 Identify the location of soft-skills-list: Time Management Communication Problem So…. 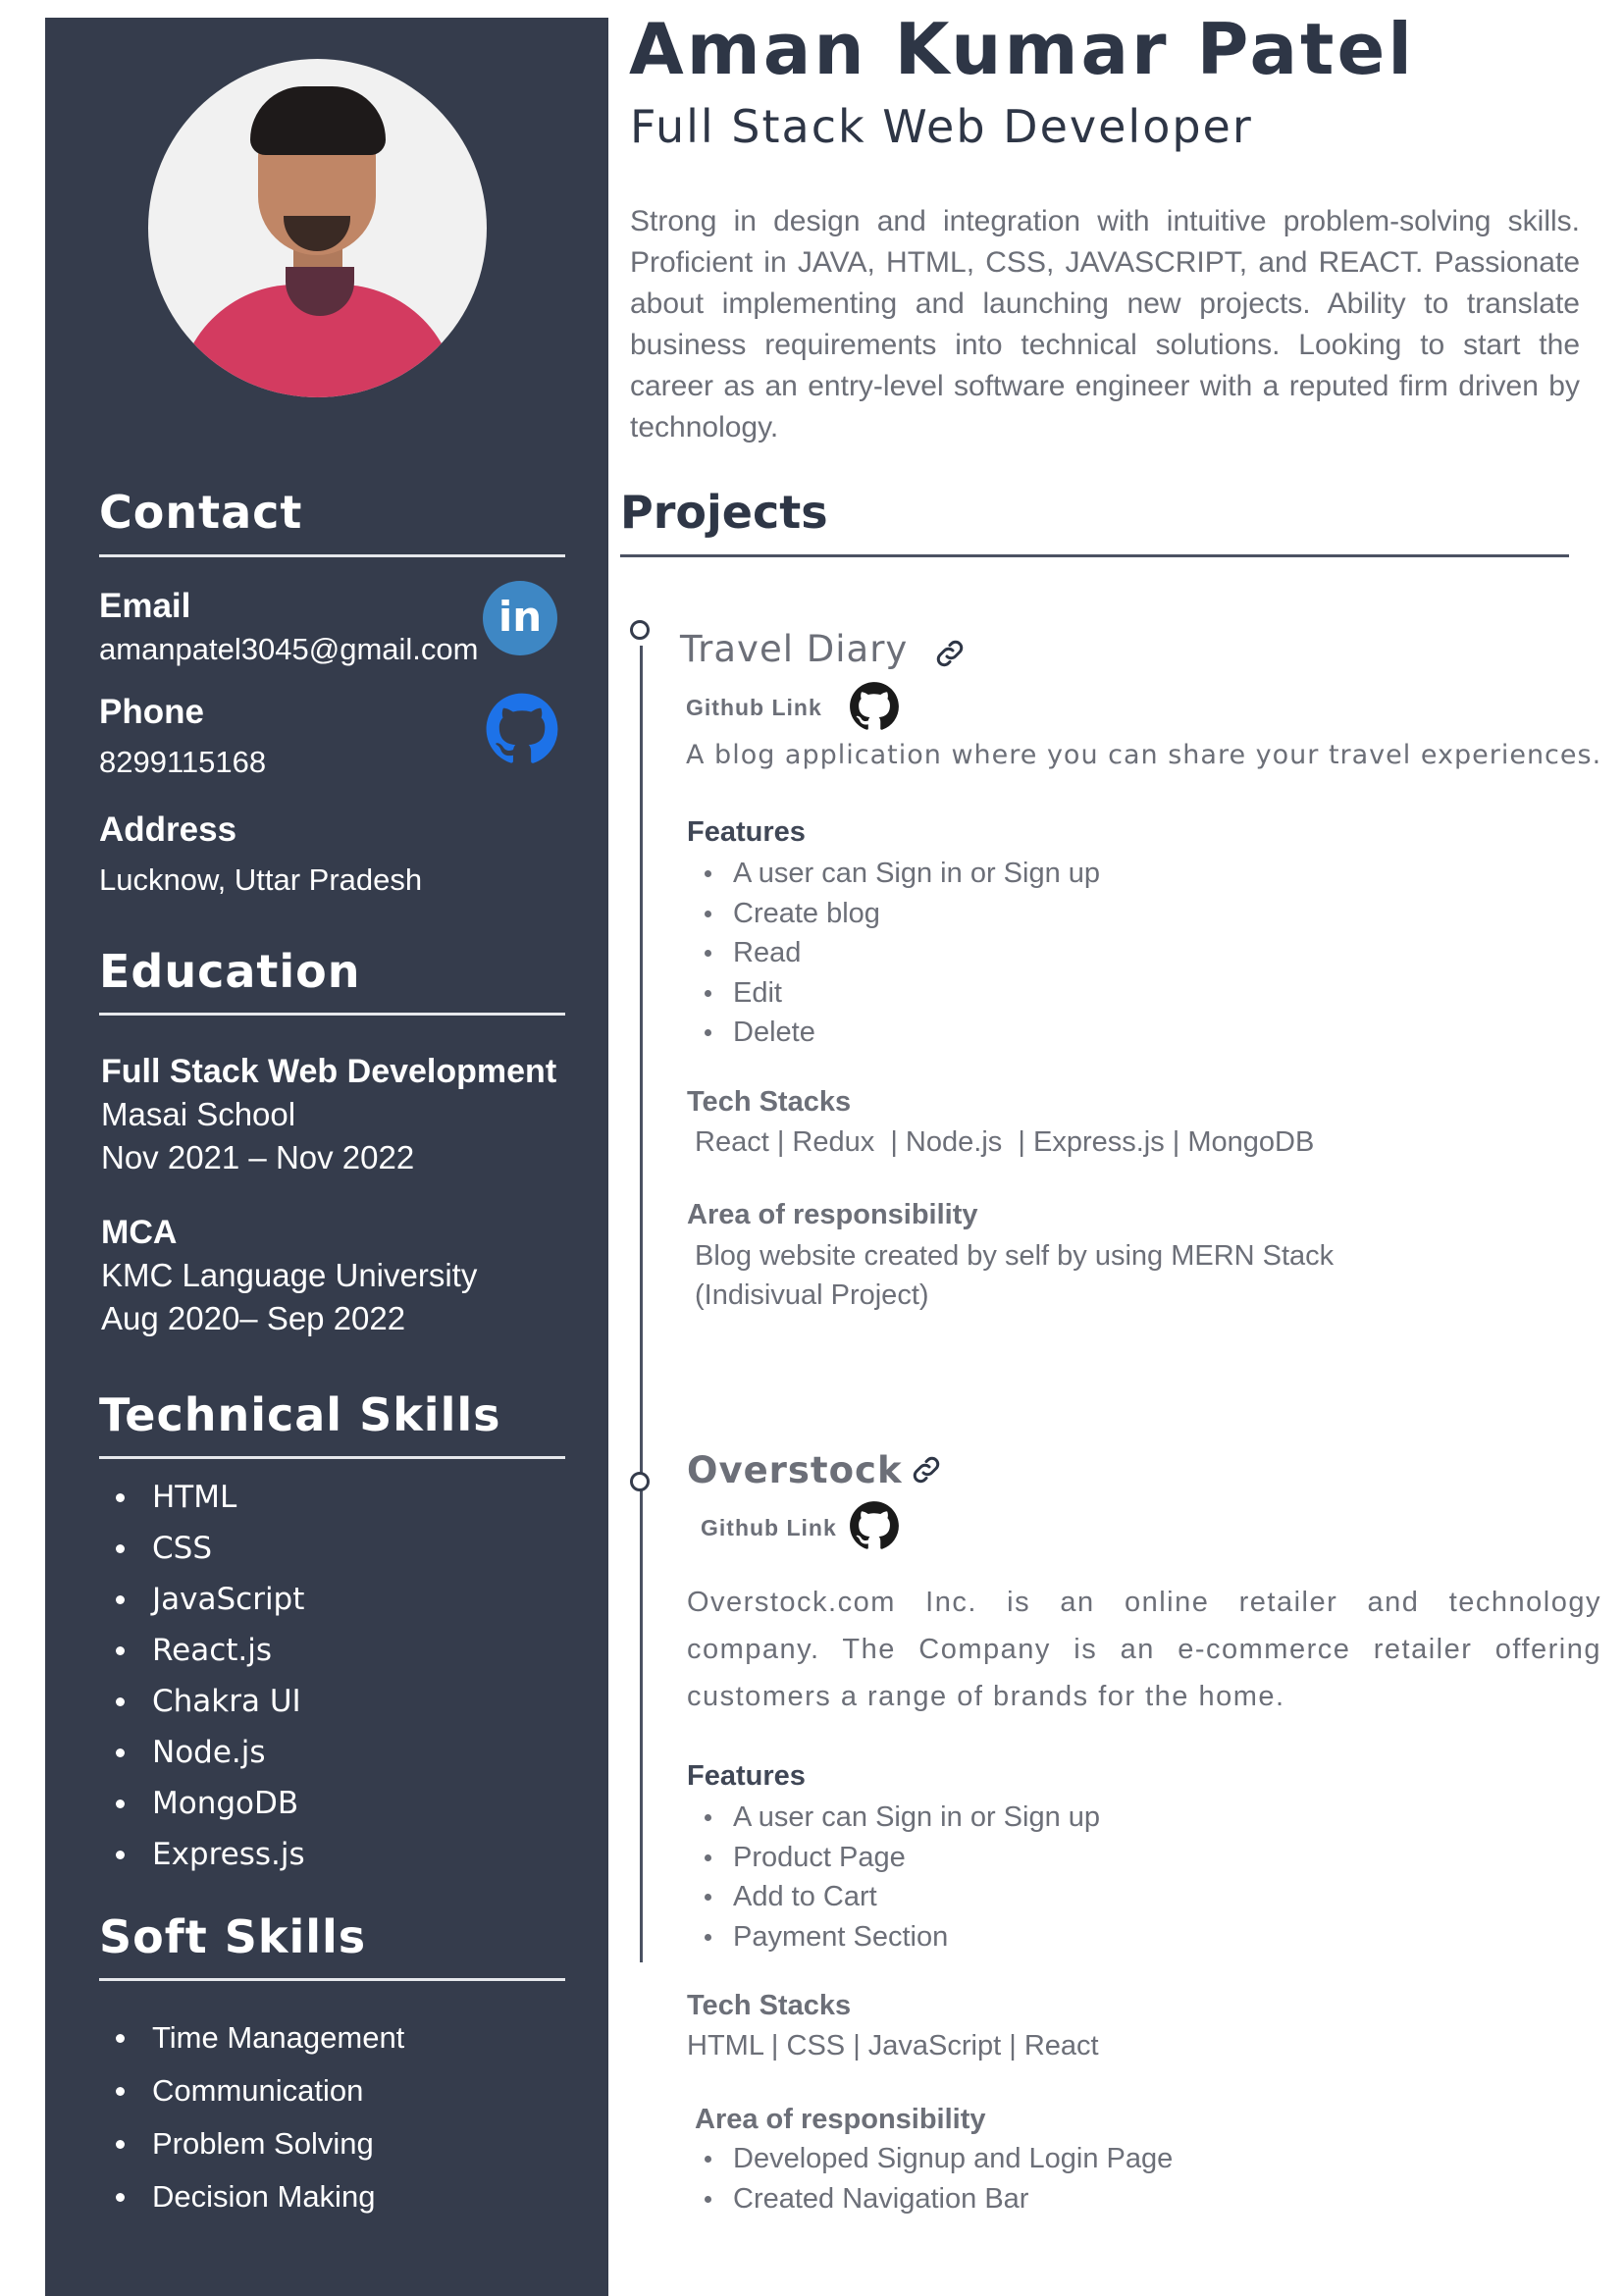
(251, 2117).